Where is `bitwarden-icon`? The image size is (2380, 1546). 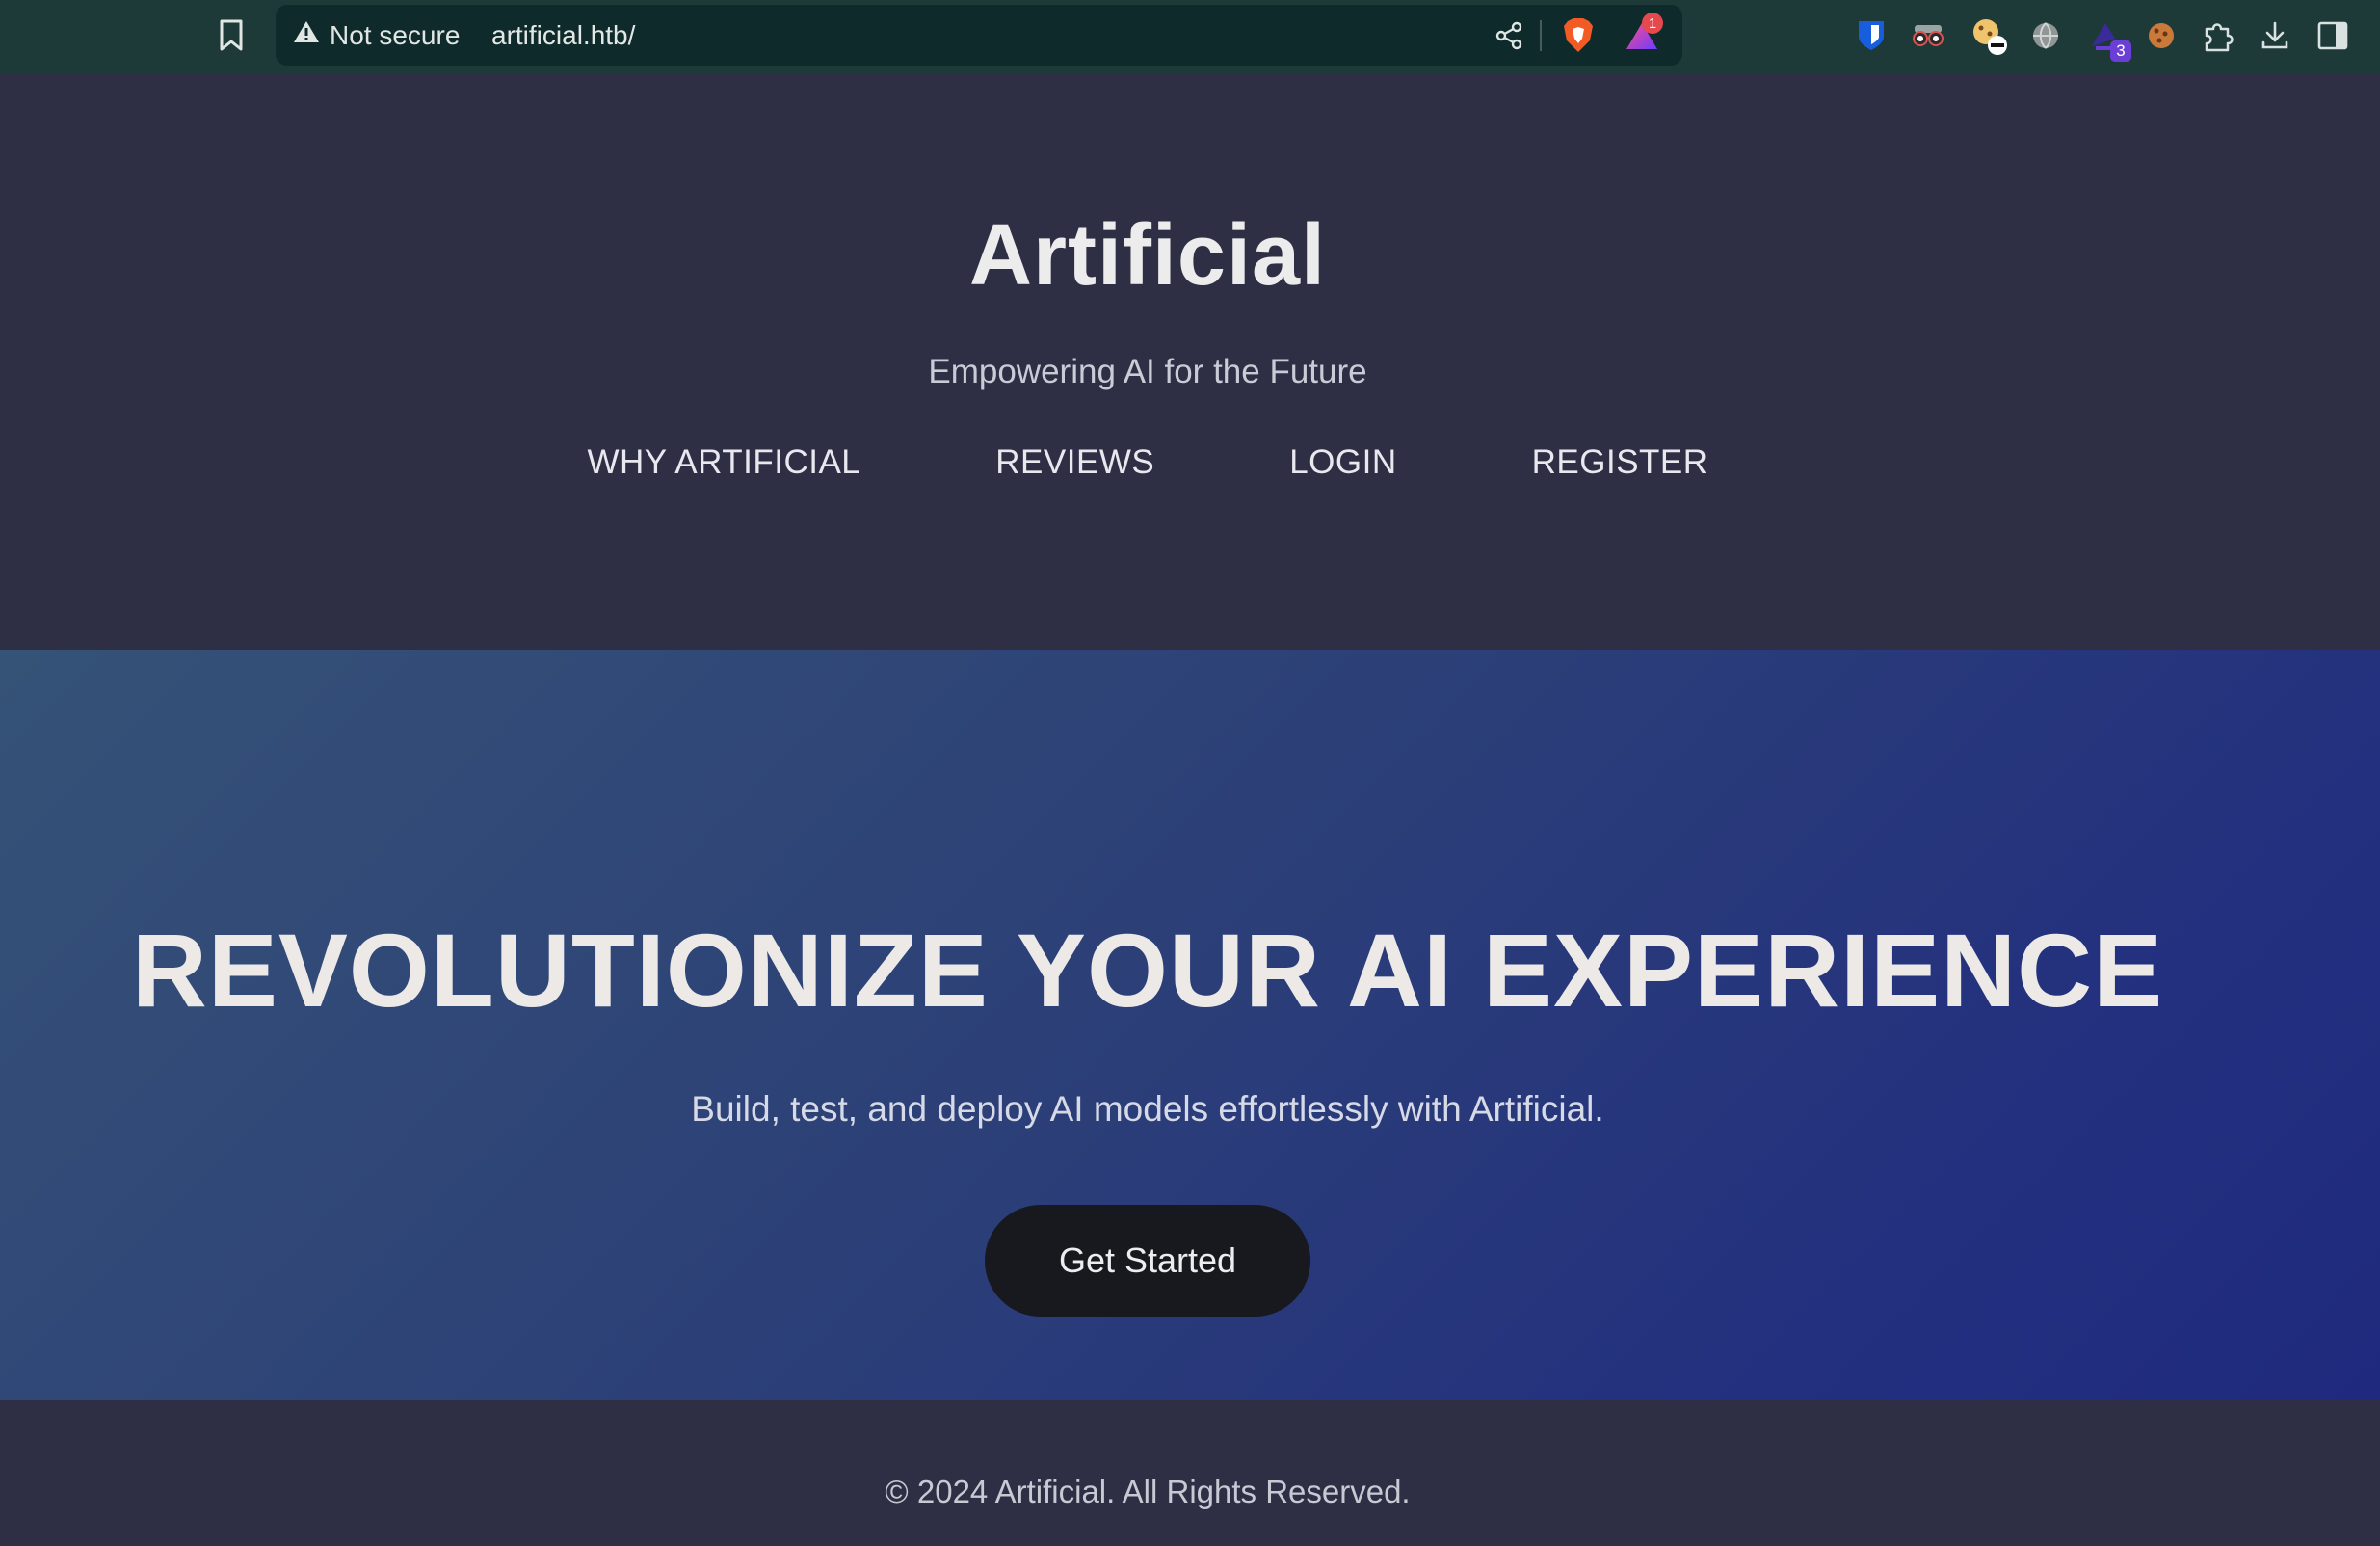 bitwarden-icon is located at coordinates (1871, 35).